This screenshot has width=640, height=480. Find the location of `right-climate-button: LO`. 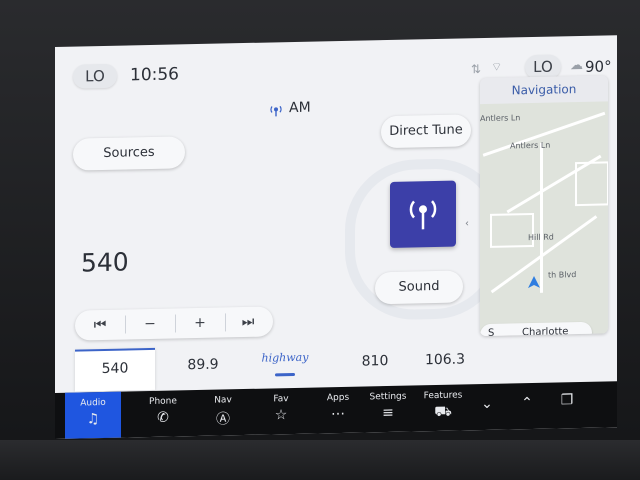

right-climate-button: LO is located at coordinates (543, 67).